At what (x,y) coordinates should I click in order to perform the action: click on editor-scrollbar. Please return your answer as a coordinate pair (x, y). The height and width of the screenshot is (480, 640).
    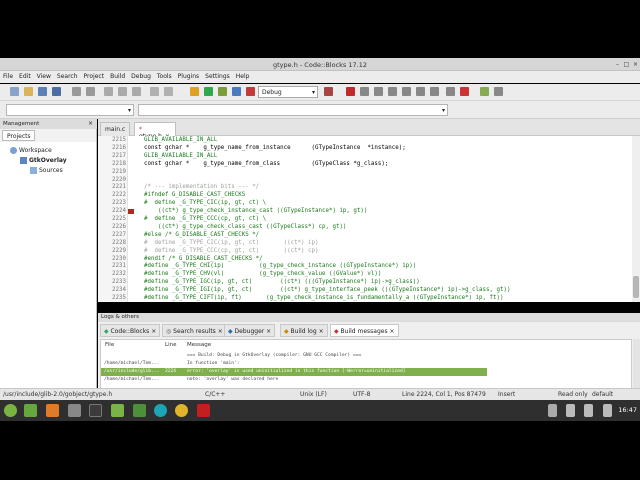
    Looking at the image, I should click on (636, 219).